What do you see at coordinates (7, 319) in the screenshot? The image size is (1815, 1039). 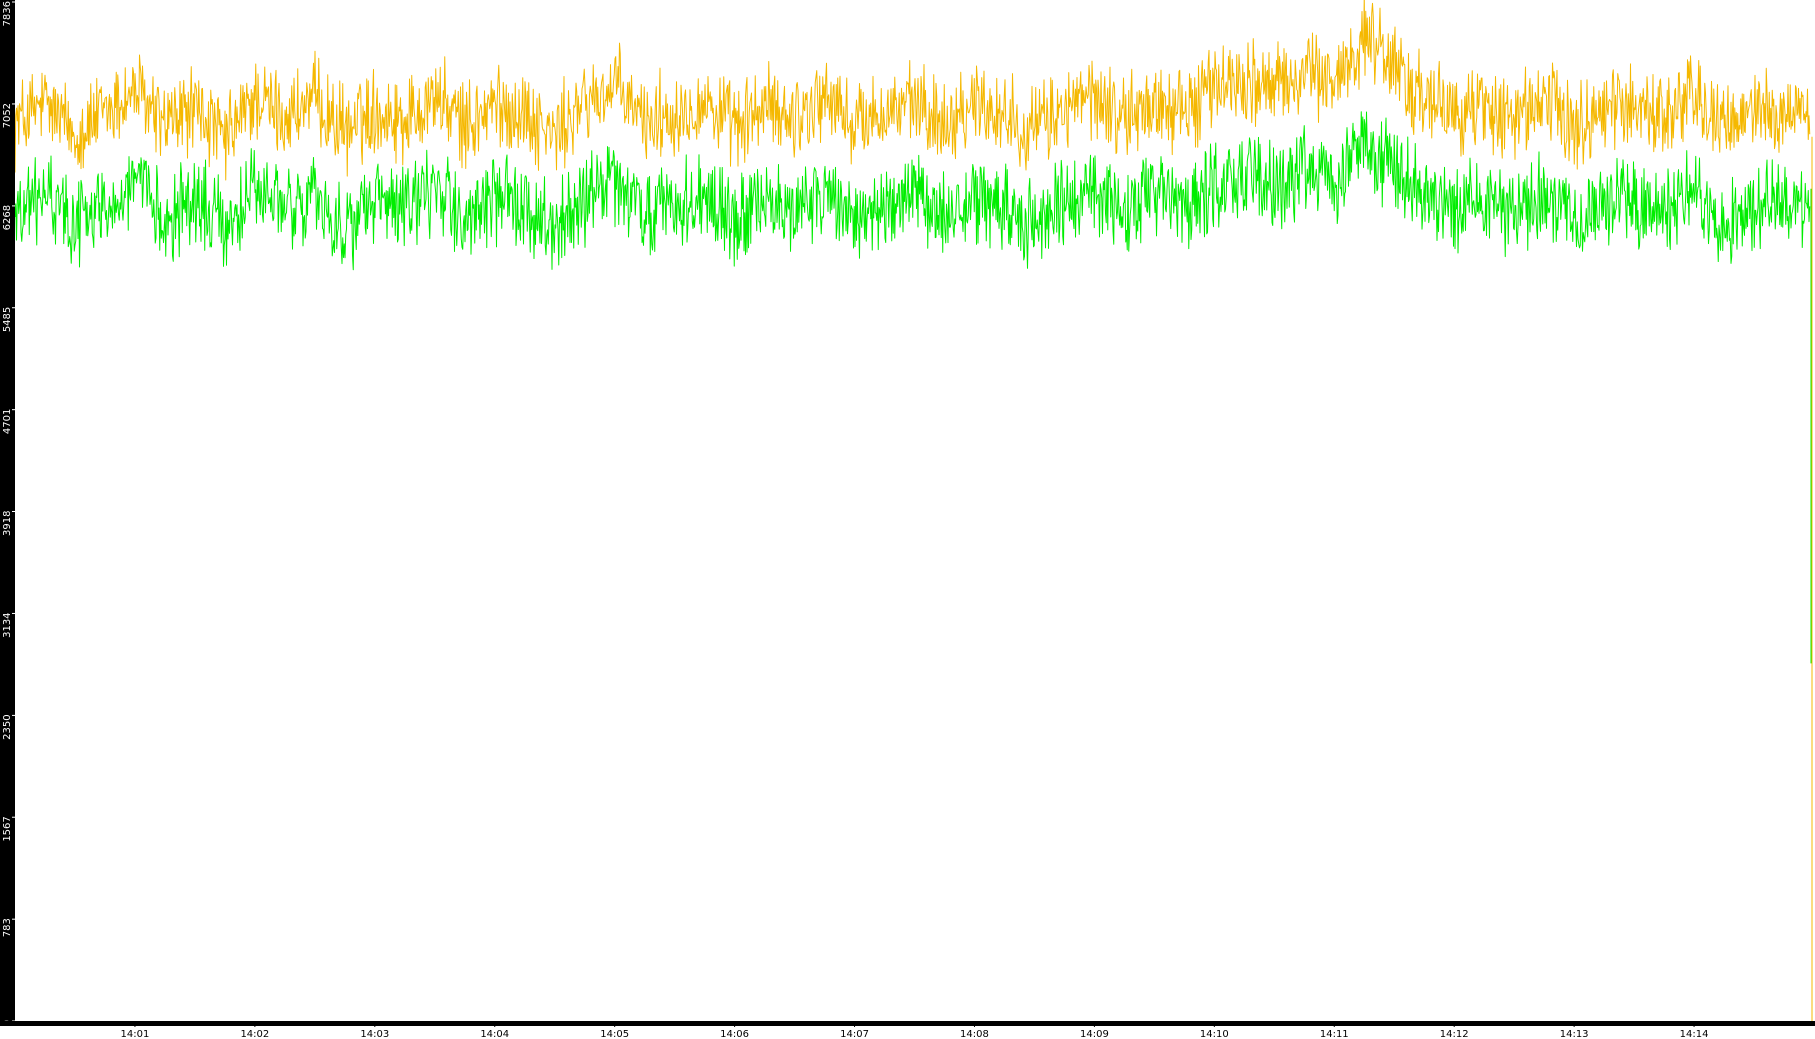 I see `y-tick-label: 5485` at bounding box center [7, 319].